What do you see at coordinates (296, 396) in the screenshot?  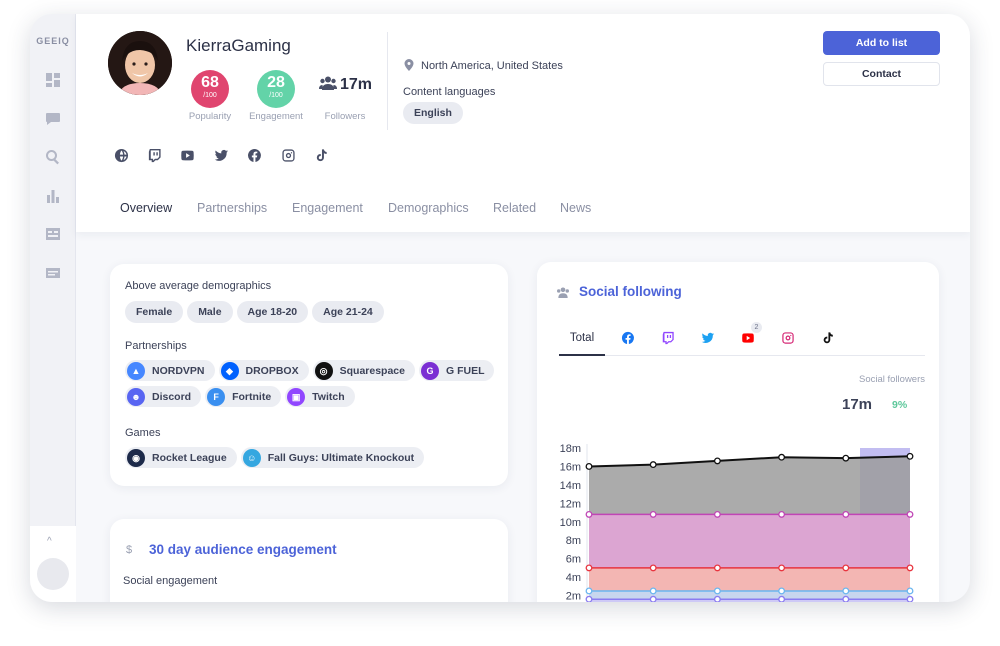 I see `twitch-logo-icon: ▣` at bounding box center [296, 396].